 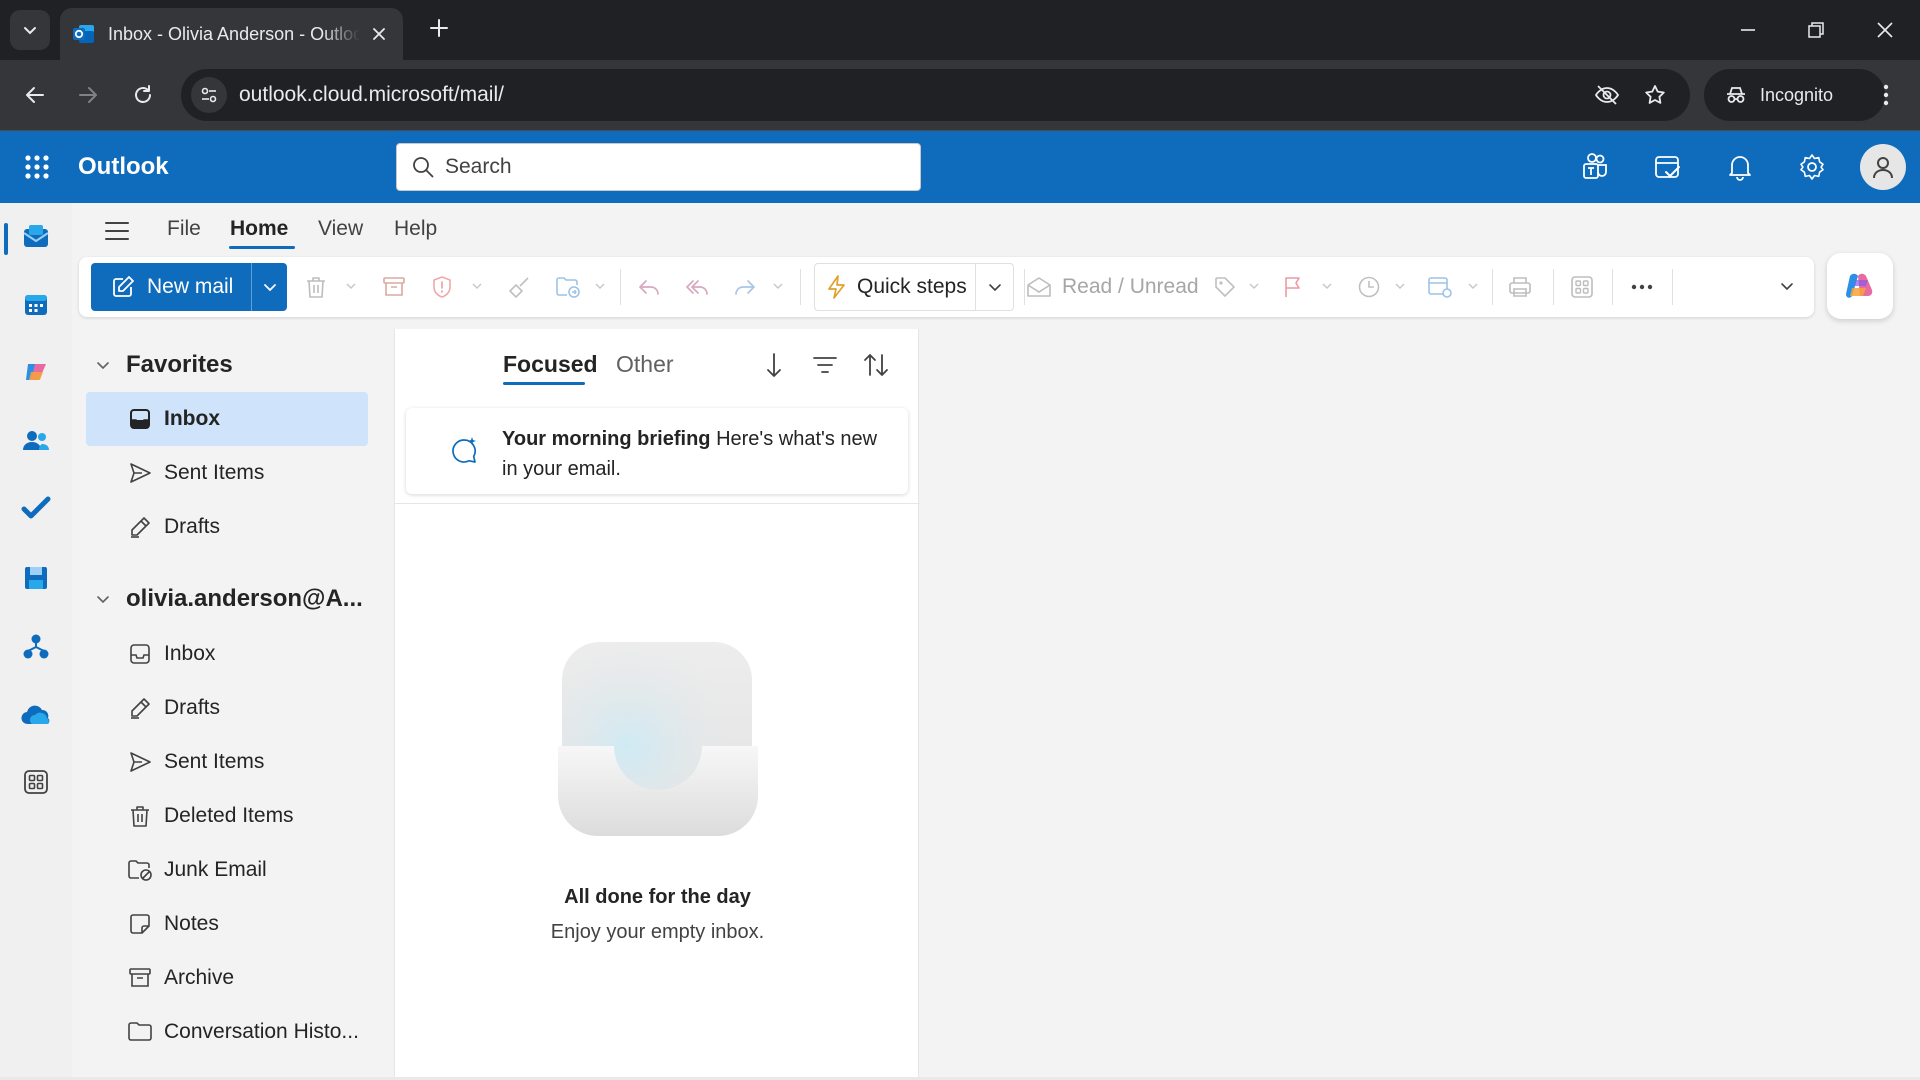 What do you see at coordinates (1812, 167) in the screenshot?
I see `gear-icon` at bounding box center [1812, 167].